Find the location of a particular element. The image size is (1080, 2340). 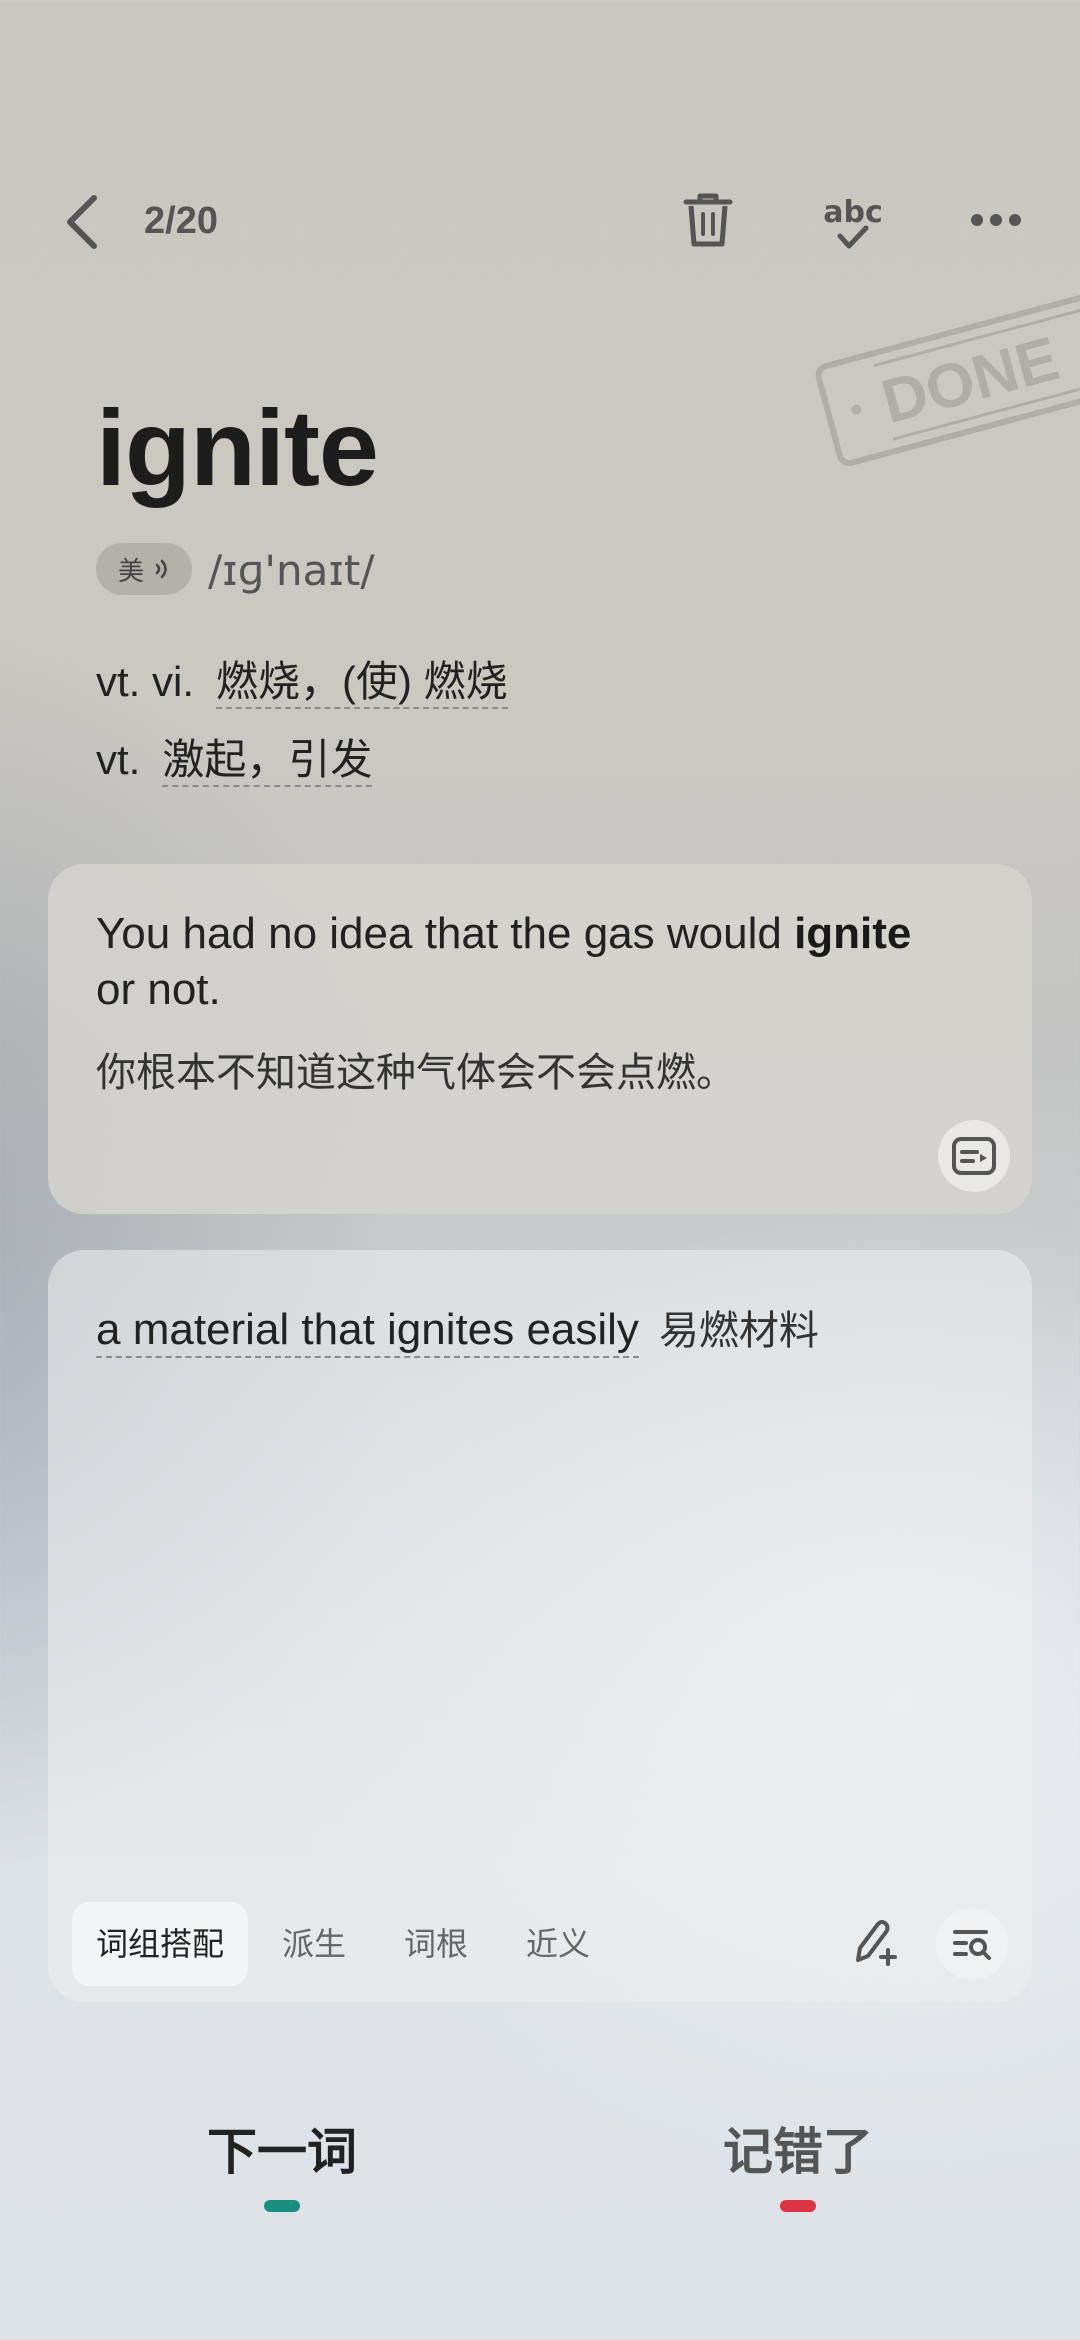

example-sentence-cn: 你根本不知道这种气体会不会点燃。 is located at coordinates (416, 1073).